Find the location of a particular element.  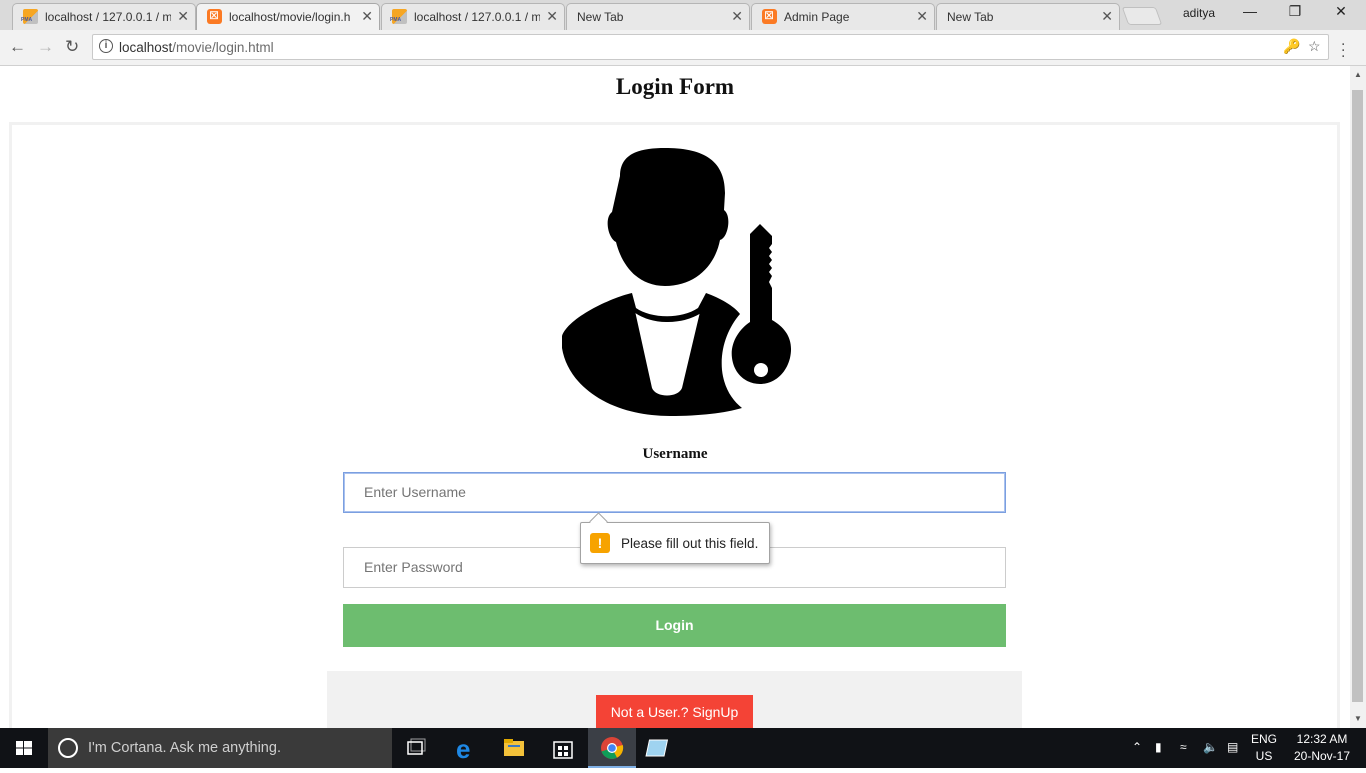

address-bar: i localhost/movie/login.html 🔑 ☆ is located at coordinates (710, 47).